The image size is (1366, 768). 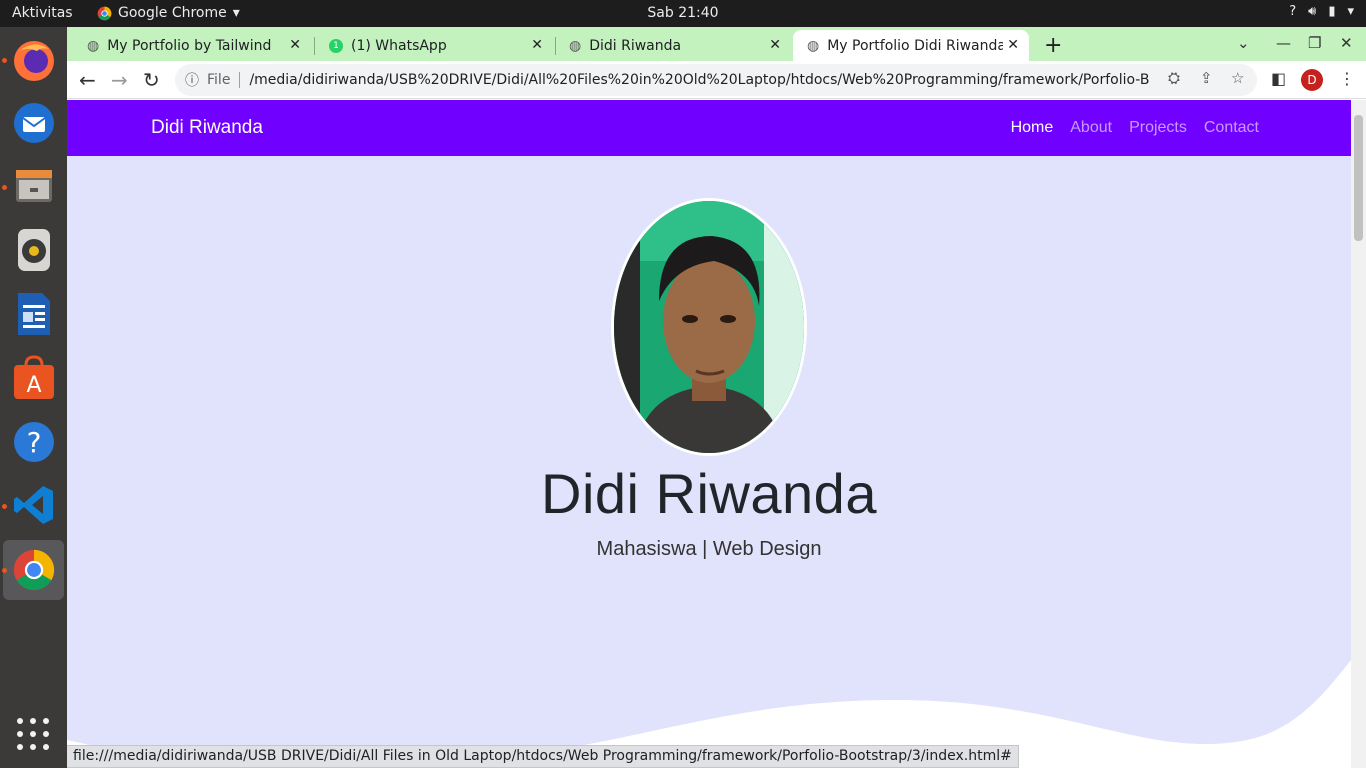 What do you see at coordinates (635, 45) in the screenshot?
I see `tab-label: Didi Riwanda` at bounding box center [635, 45].